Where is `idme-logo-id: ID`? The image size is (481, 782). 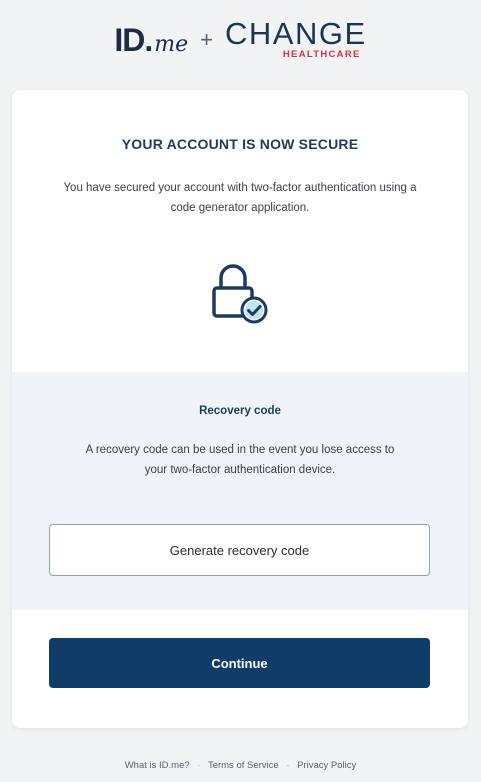 idme-logo-id: ID is located at coordinates (129, 39).